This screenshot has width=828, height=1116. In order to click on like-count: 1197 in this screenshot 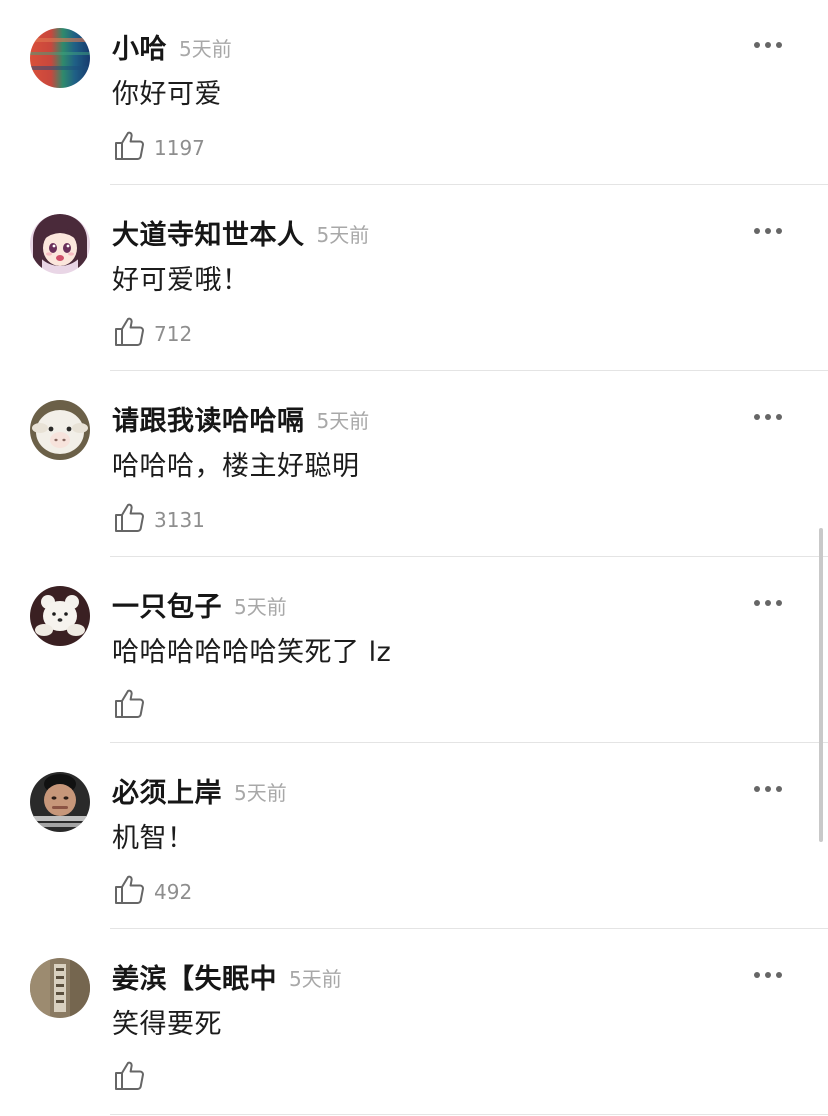, I will do `click(179, 147)`.